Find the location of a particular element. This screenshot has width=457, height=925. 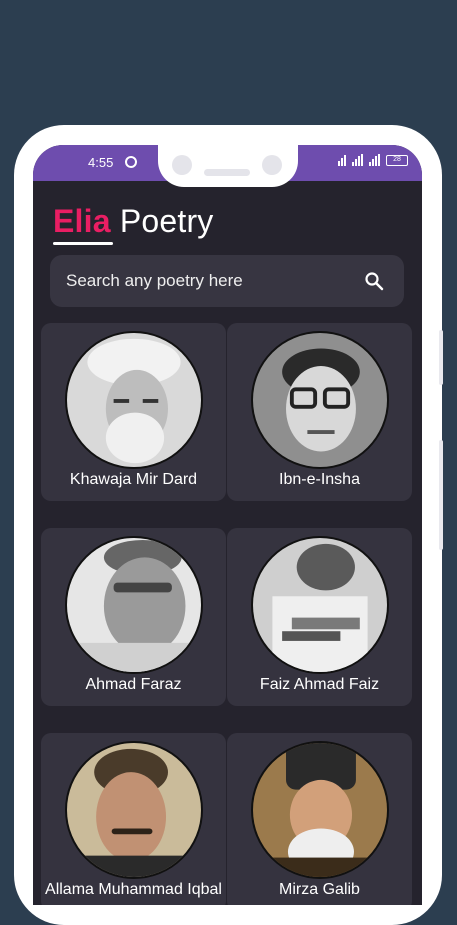

status-time: 4:55 is located at coordinates (101, 162).